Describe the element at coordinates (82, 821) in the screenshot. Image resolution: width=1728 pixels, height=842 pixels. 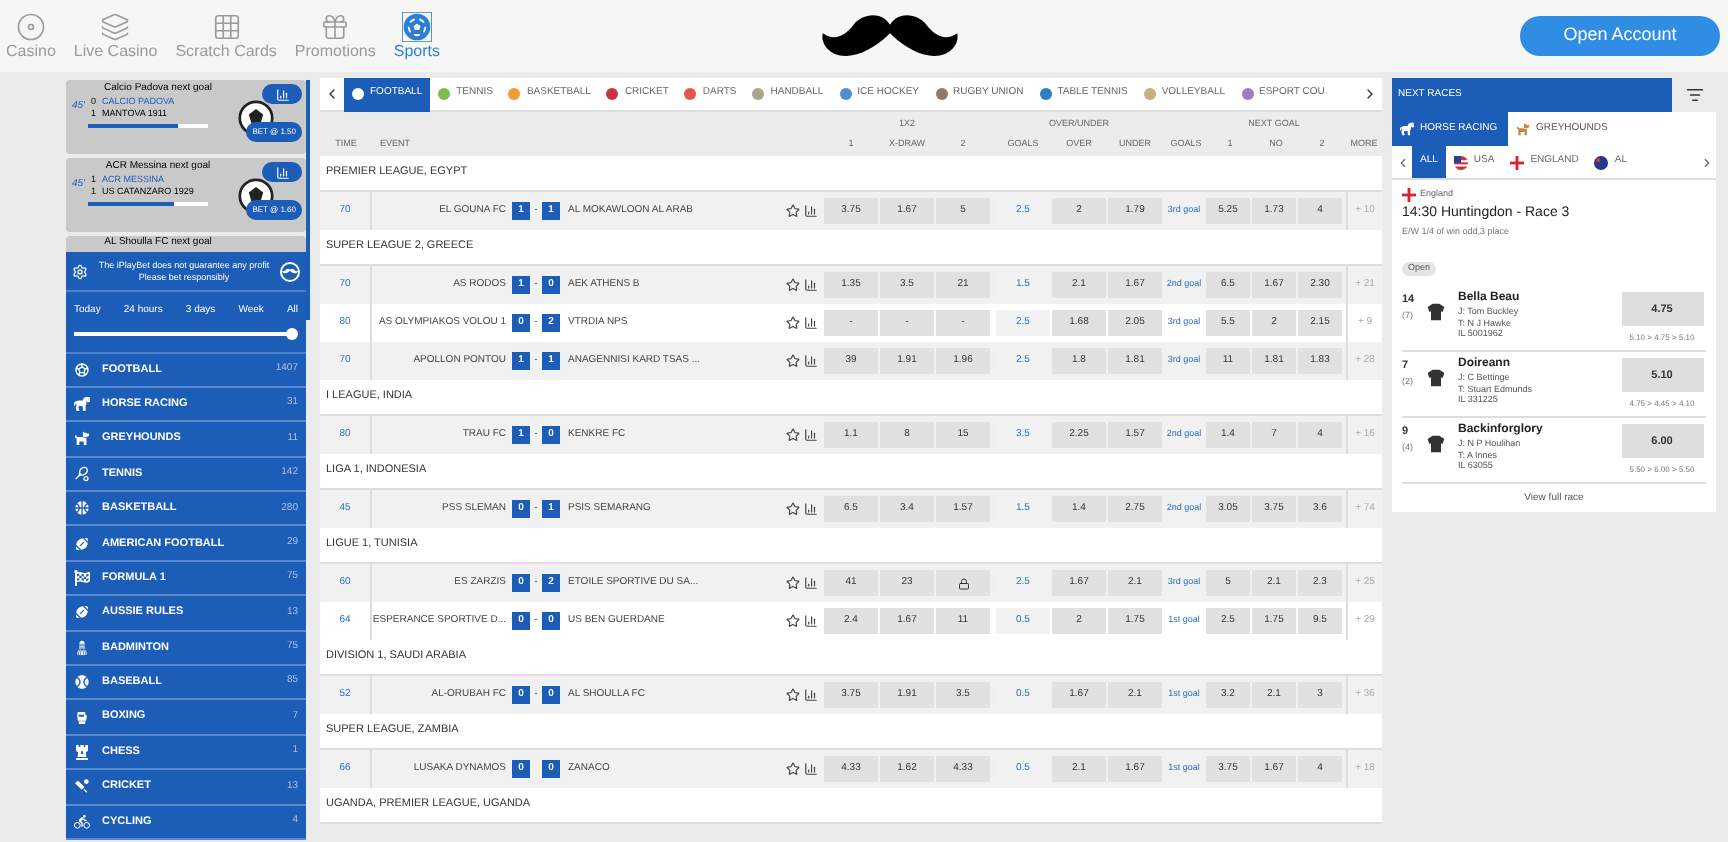
I see `bicycle-icon` at that location.